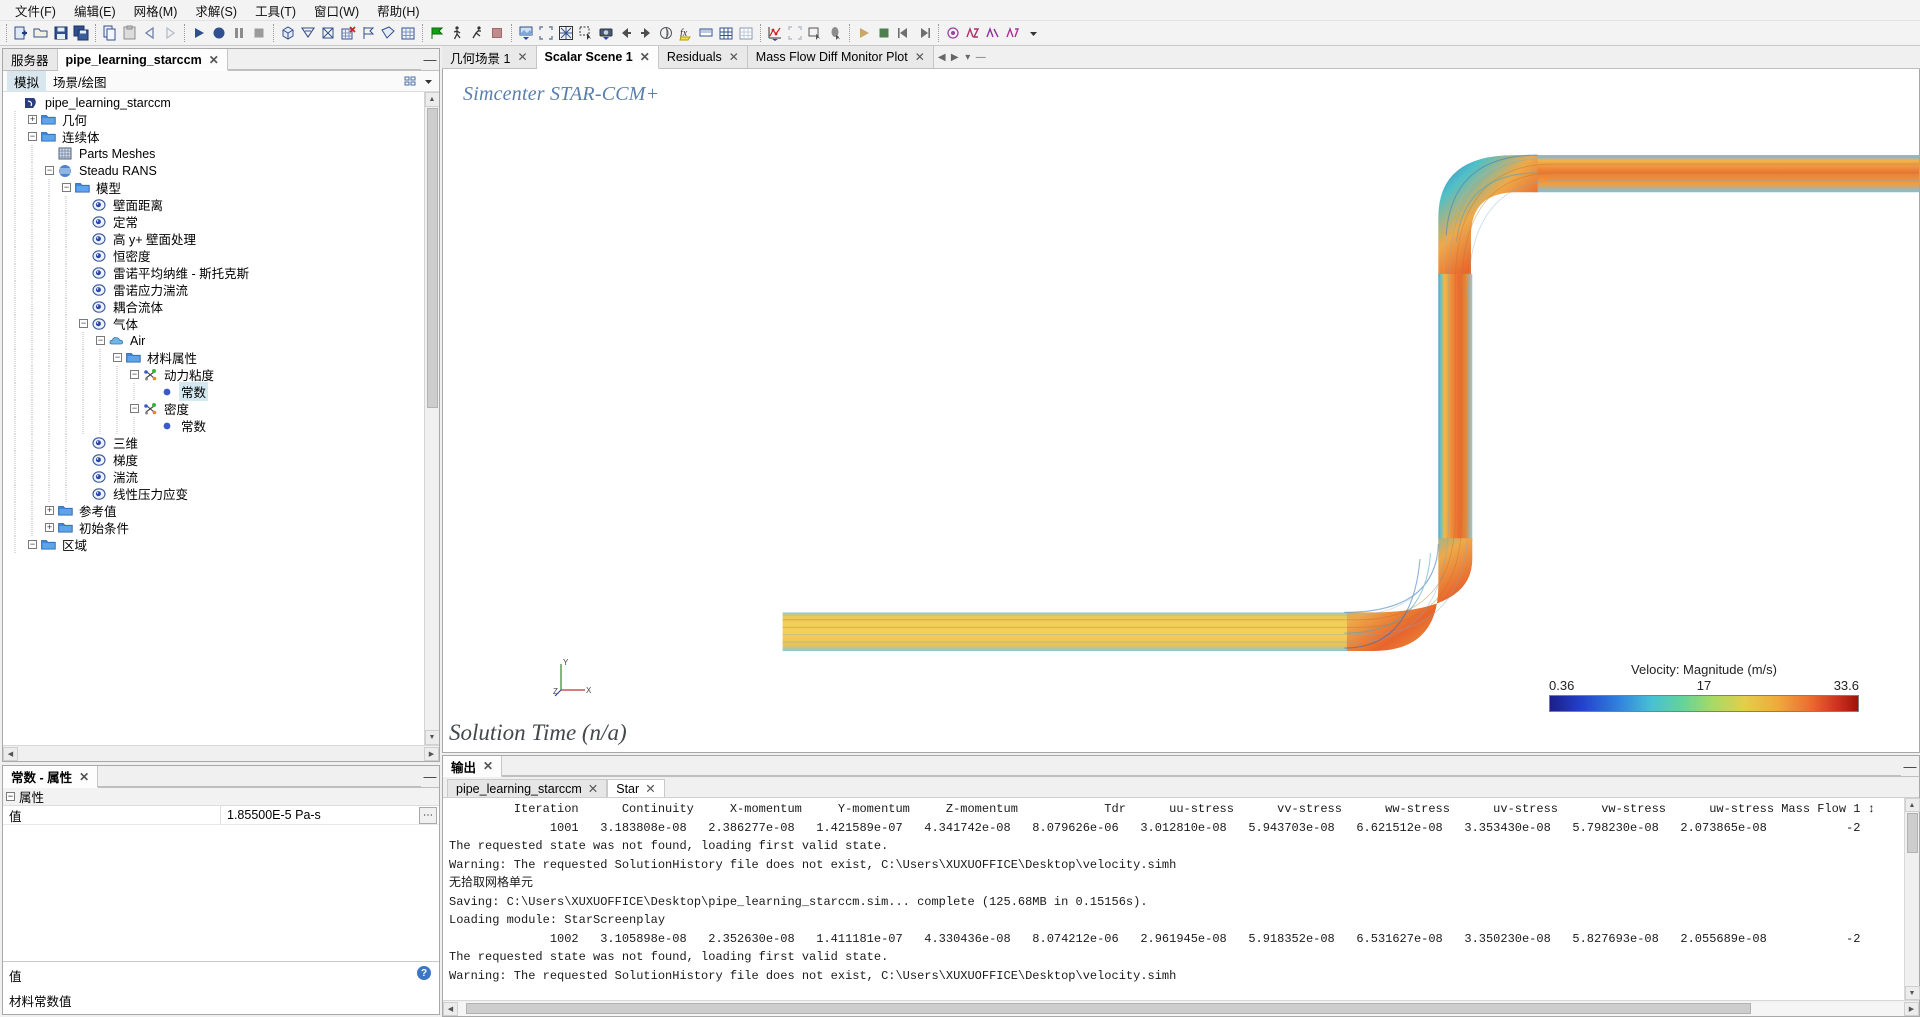 The image size is (1920, 1017). I want to click on generate-volume-mesh-icon, so click(288, 33).